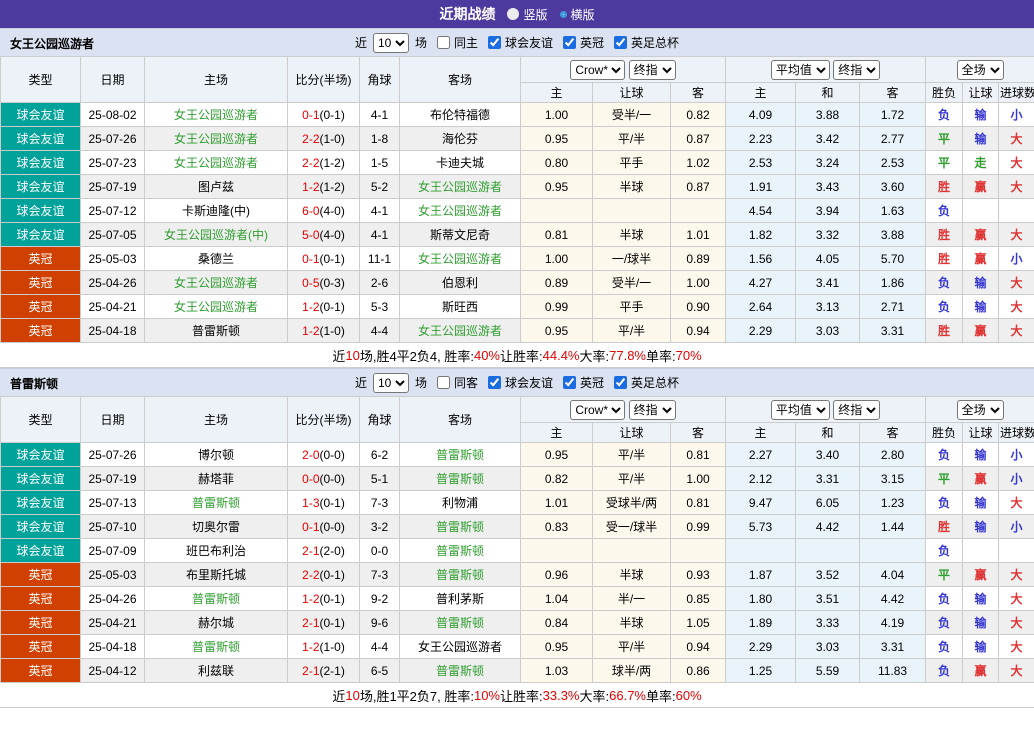  What do you see at coordinates (893, 138) in the screenshot?
I see `avg-away: 2.77` at bounding box center [893, 138].